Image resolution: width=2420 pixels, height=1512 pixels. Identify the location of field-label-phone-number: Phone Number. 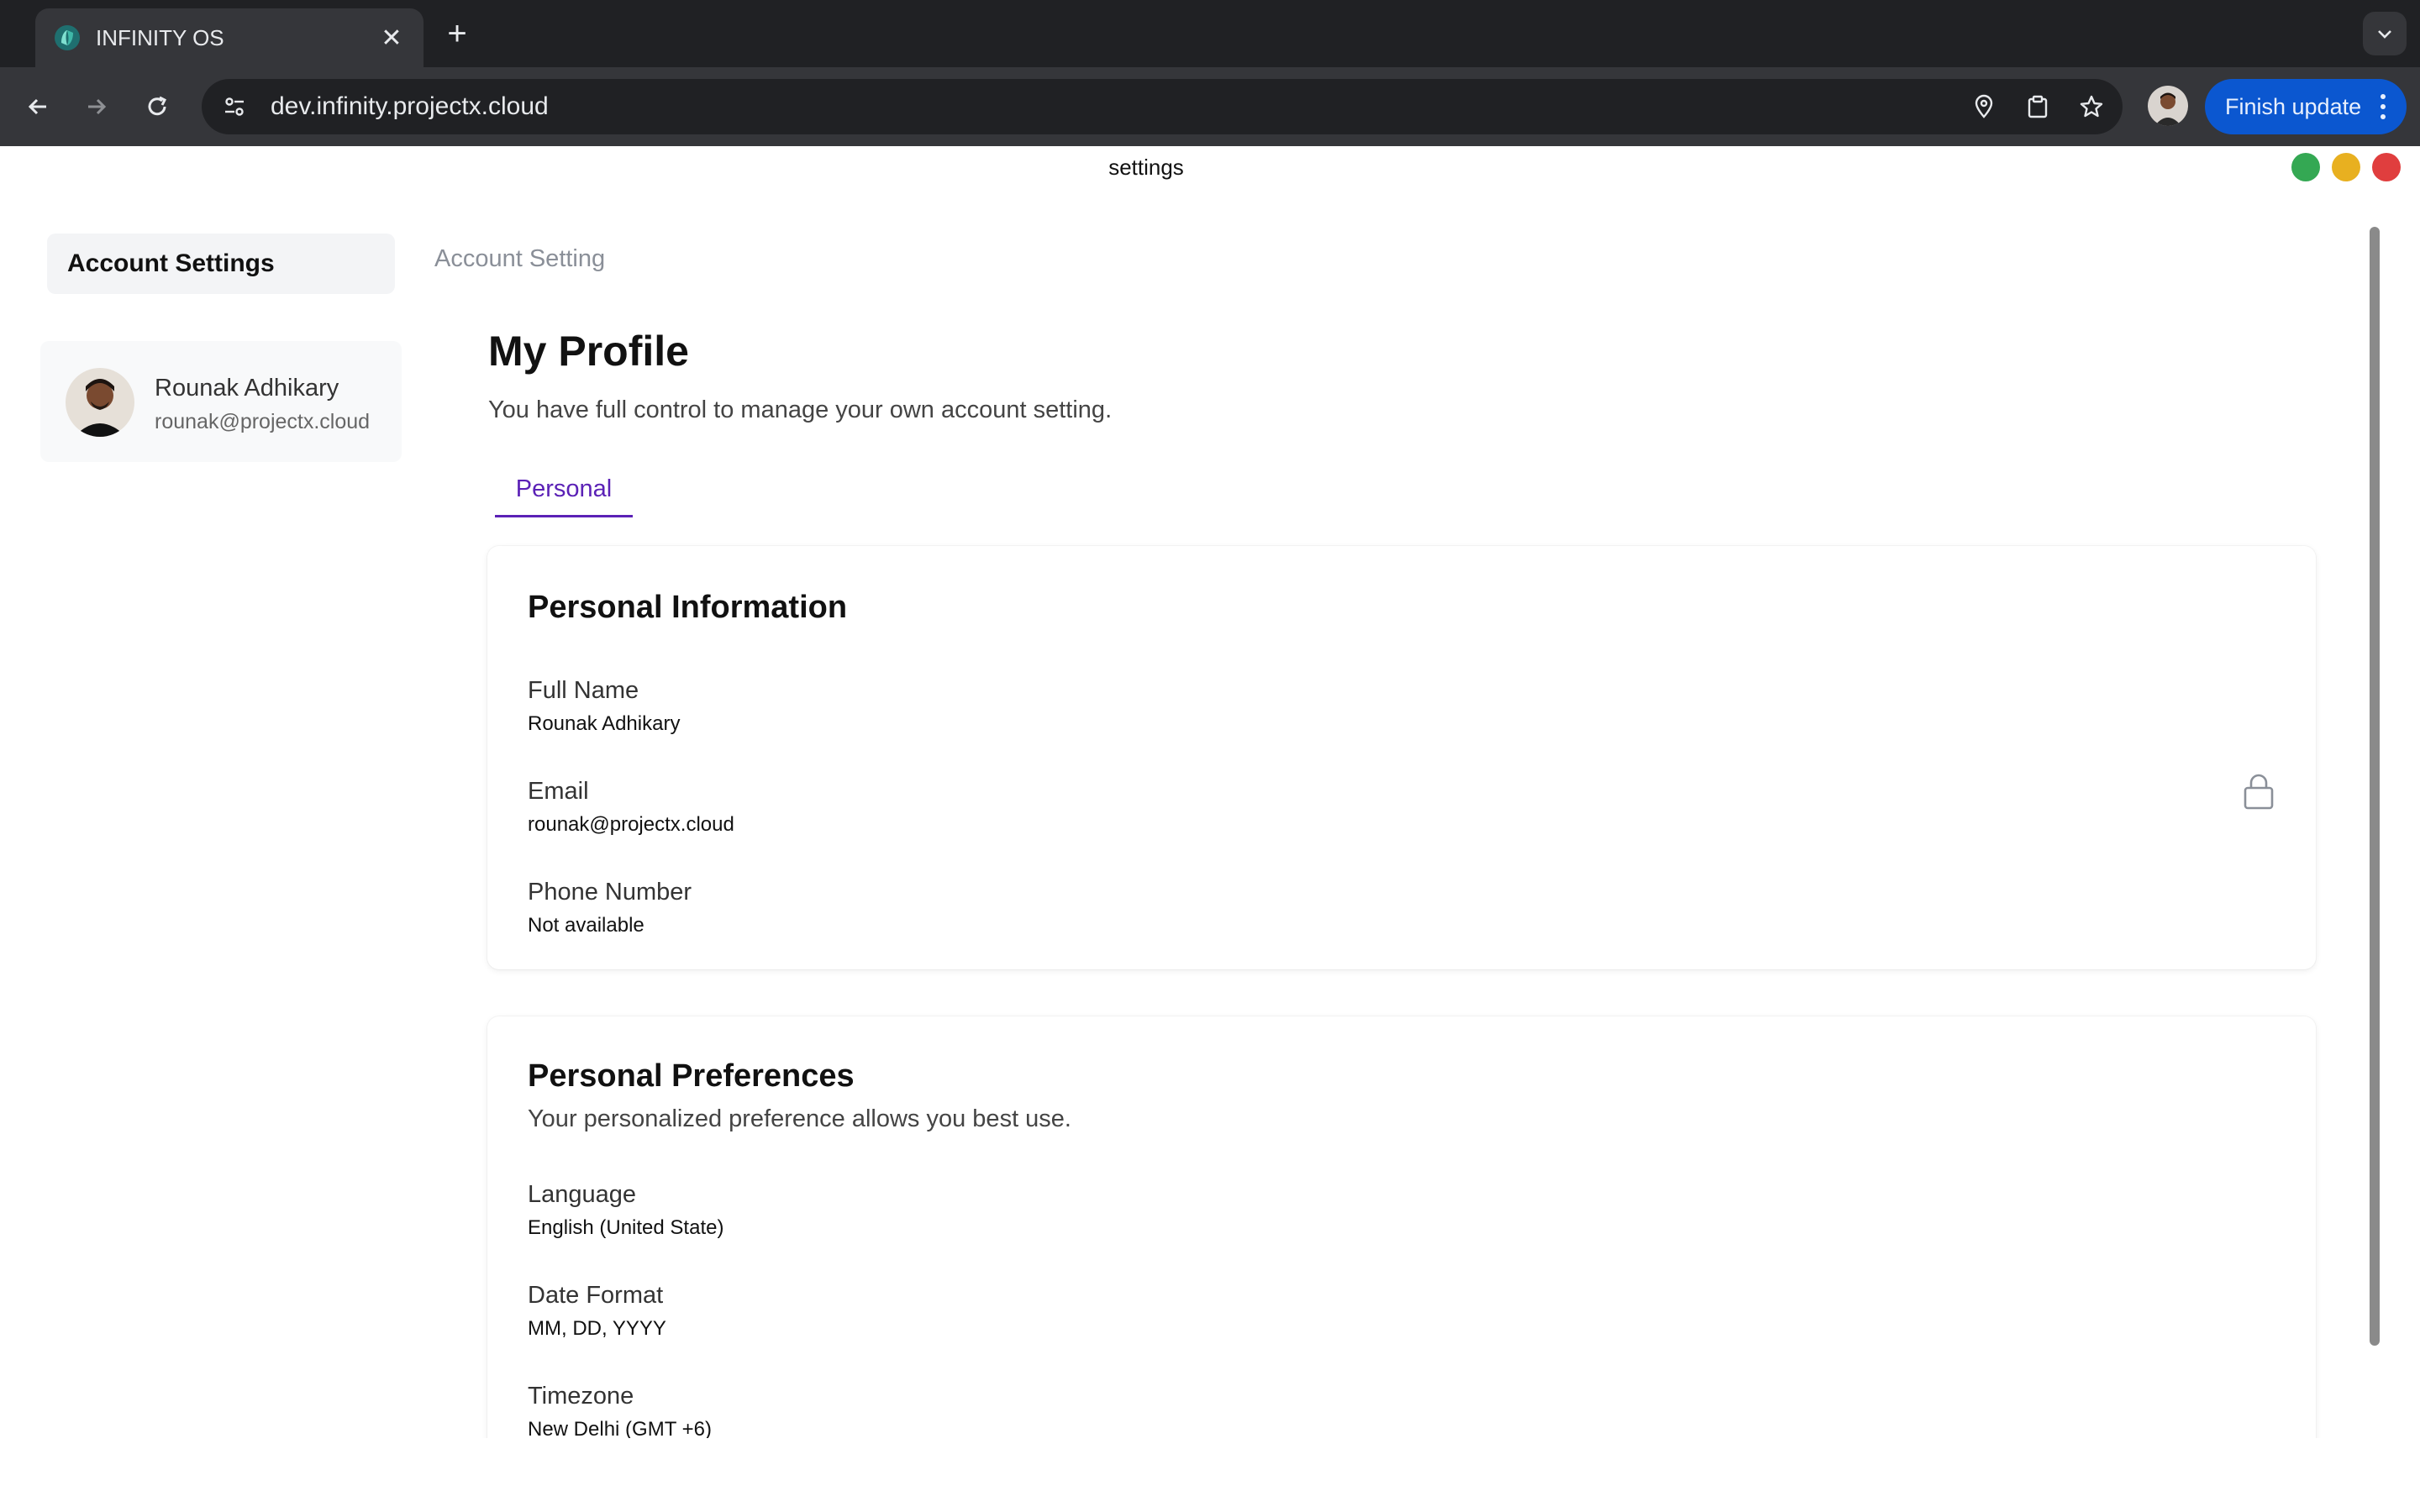
(610, 892).